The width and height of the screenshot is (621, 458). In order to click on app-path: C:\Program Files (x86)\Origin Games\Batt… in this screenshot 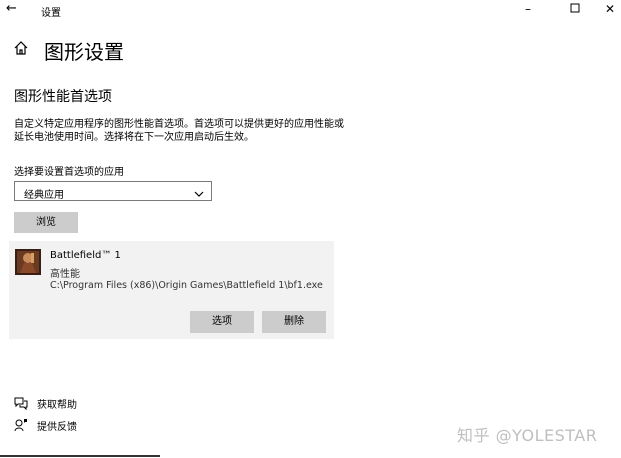, I will do `click(186, 285)`.